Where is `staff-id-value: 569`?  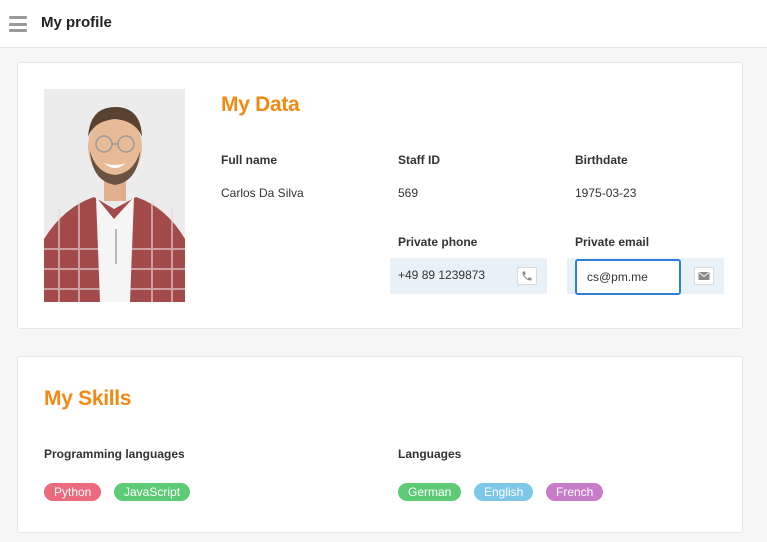 staff-id-value: 569 is located at coordinates (408, 193).